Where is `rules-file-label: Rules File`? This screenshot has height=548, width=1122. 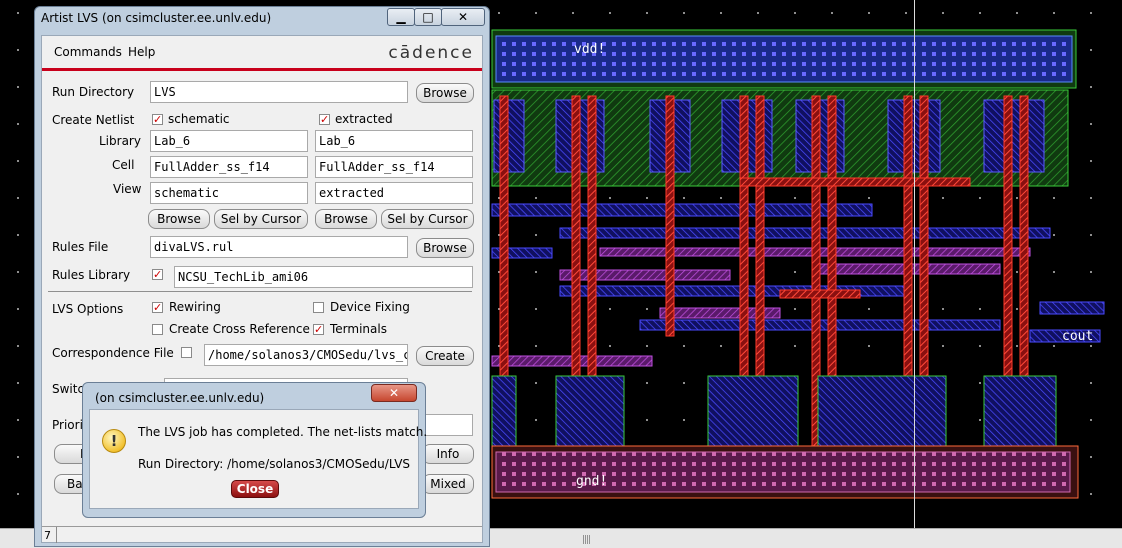
rules-file-label: Rules File is located at coordinates (80, 247).